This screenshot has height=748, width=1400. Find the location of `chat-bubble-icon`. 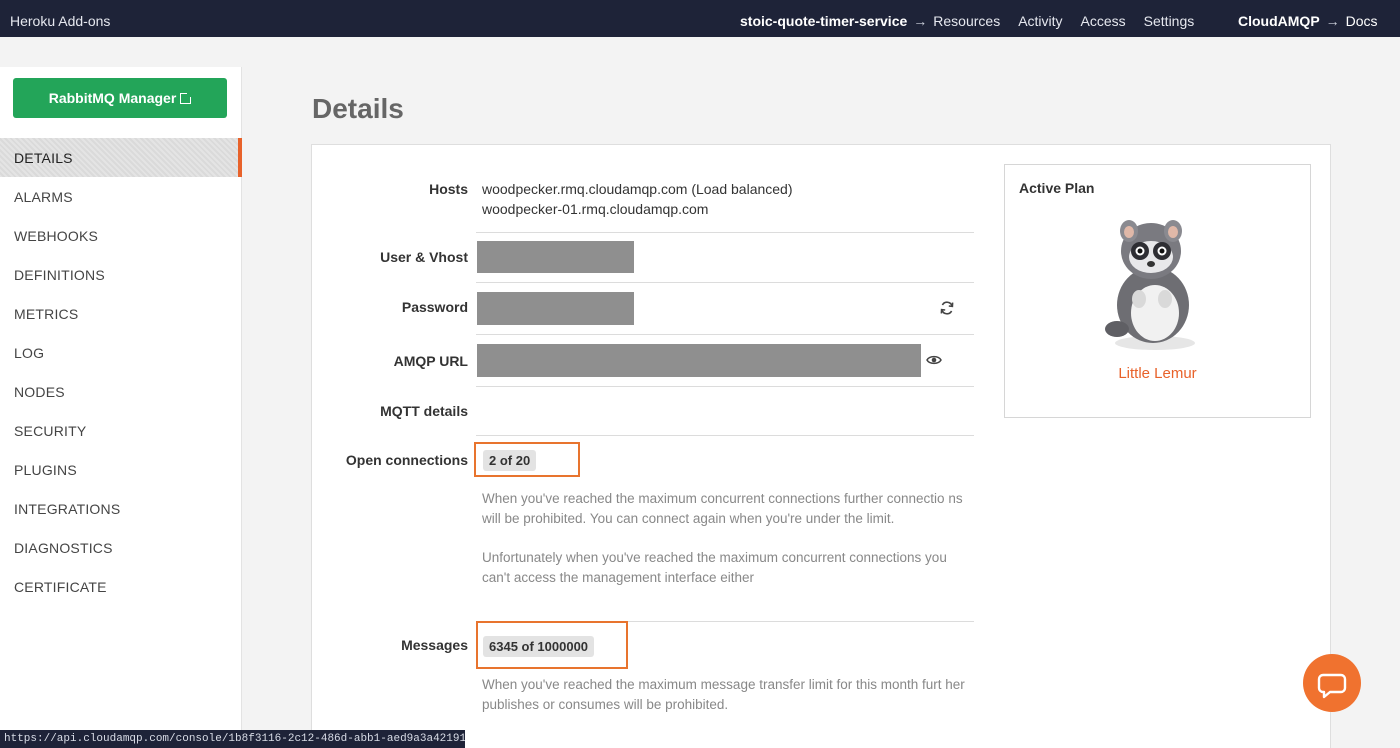

chat-bubble-icon is located at coordinates (1332, 686).